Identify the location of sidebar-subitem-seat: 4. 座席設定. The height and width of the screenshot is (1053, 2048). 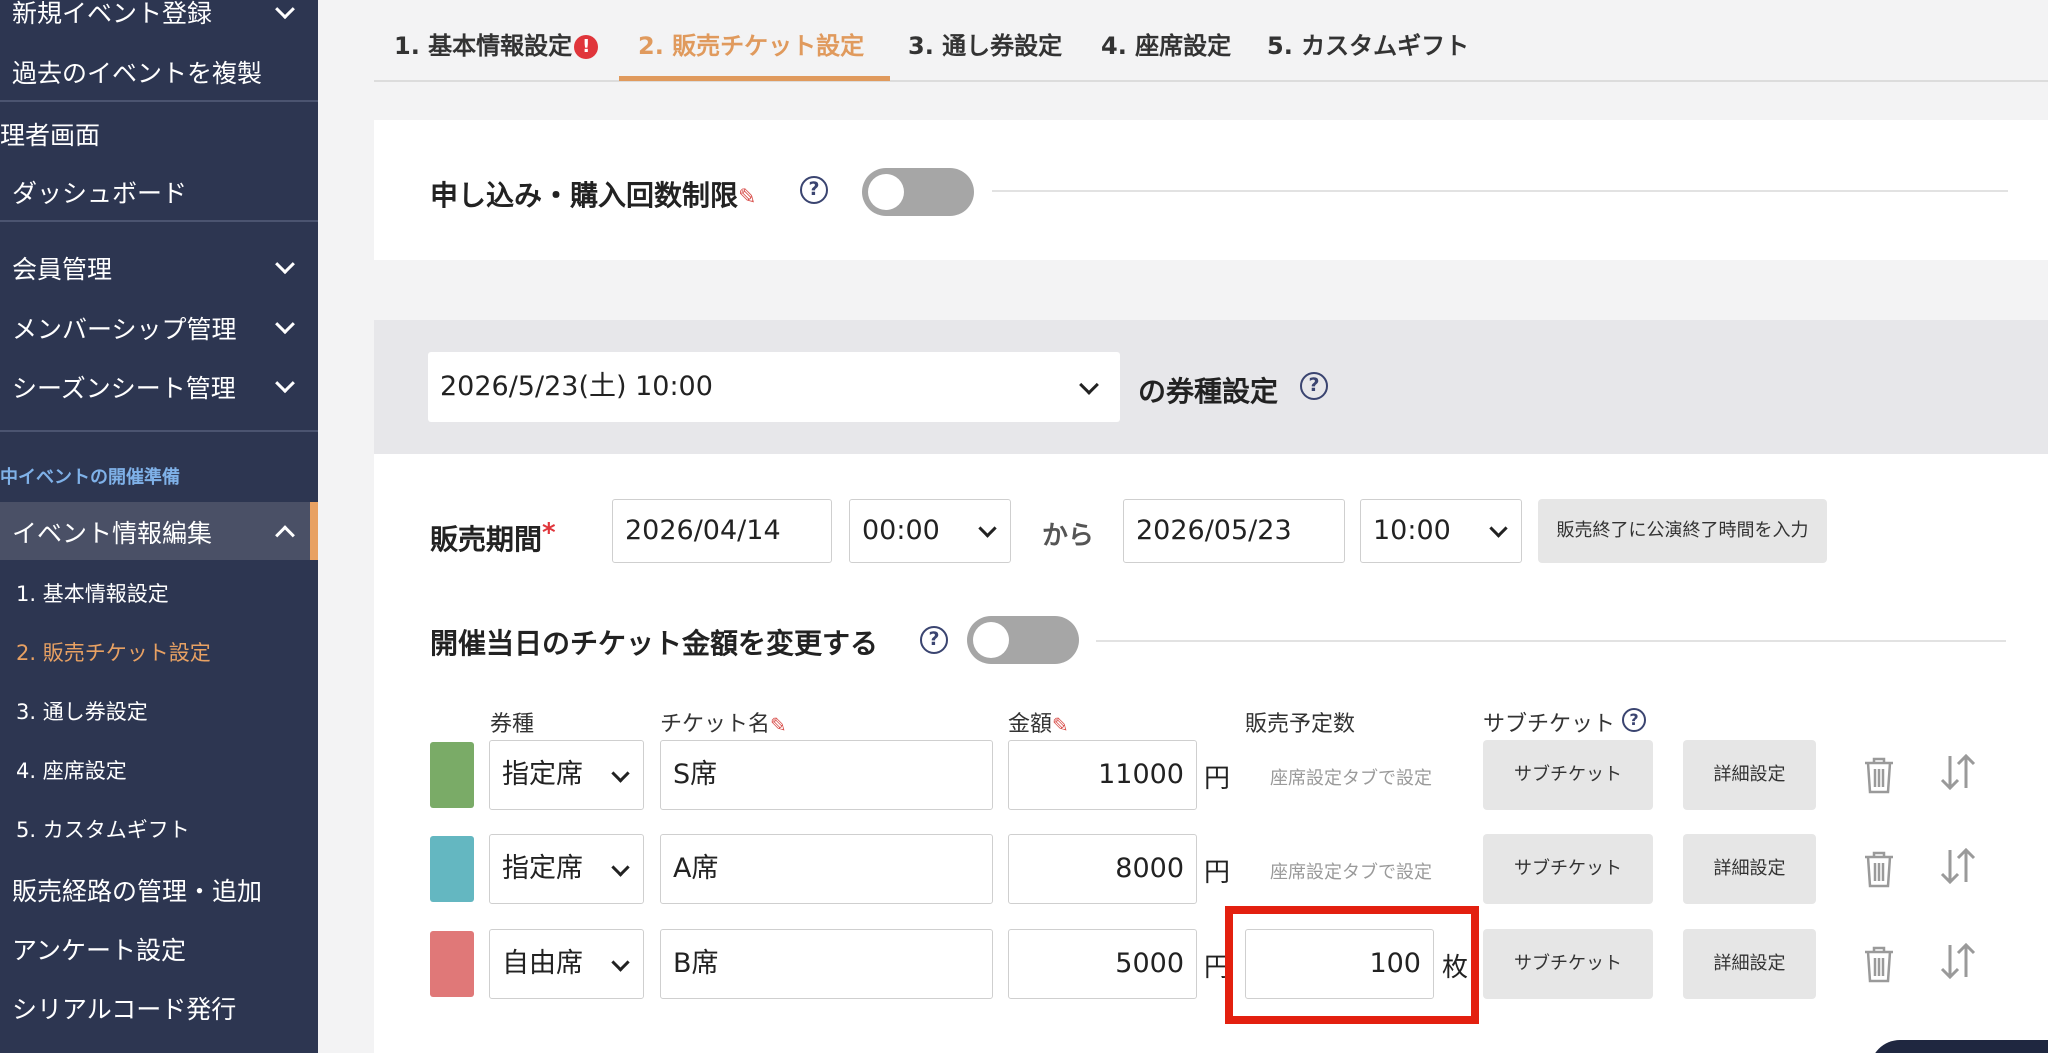
(71, 770).